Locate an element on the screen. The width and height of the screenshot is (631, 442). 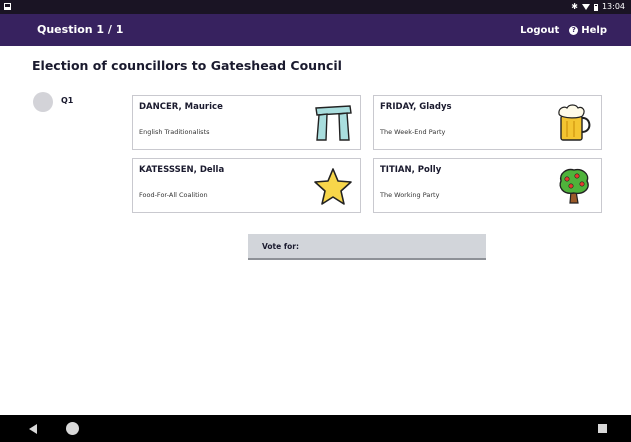
help-button: ? Help is located at coordinates (588, 30).